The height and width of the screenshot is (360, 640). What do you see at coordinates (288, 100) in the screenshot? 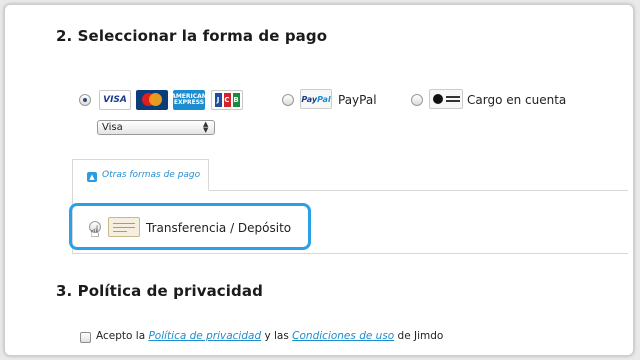
I see `paypal-radio` at bounding box center [288, 100].